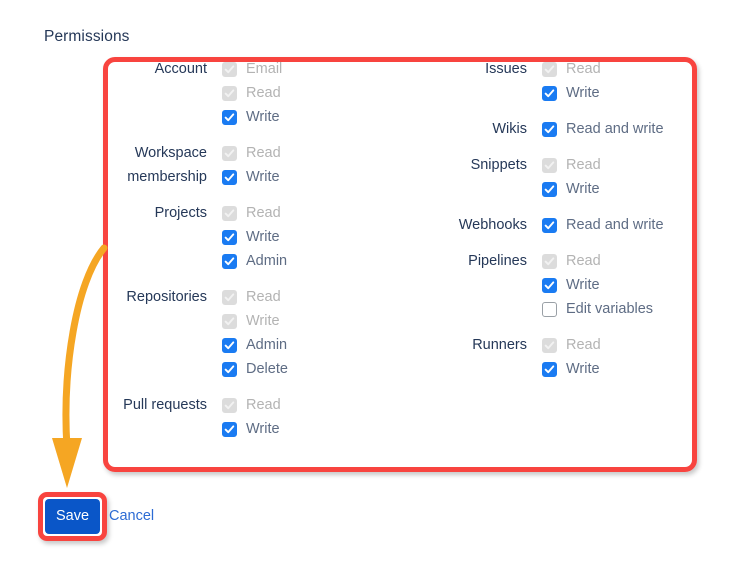 Image resolution: width=751 pixels, height=561 pixels. What do you see at coordinates (509, 129) in the screenshot?
I see `permission-group-label: Wikis` at bounding box center [509, 129].